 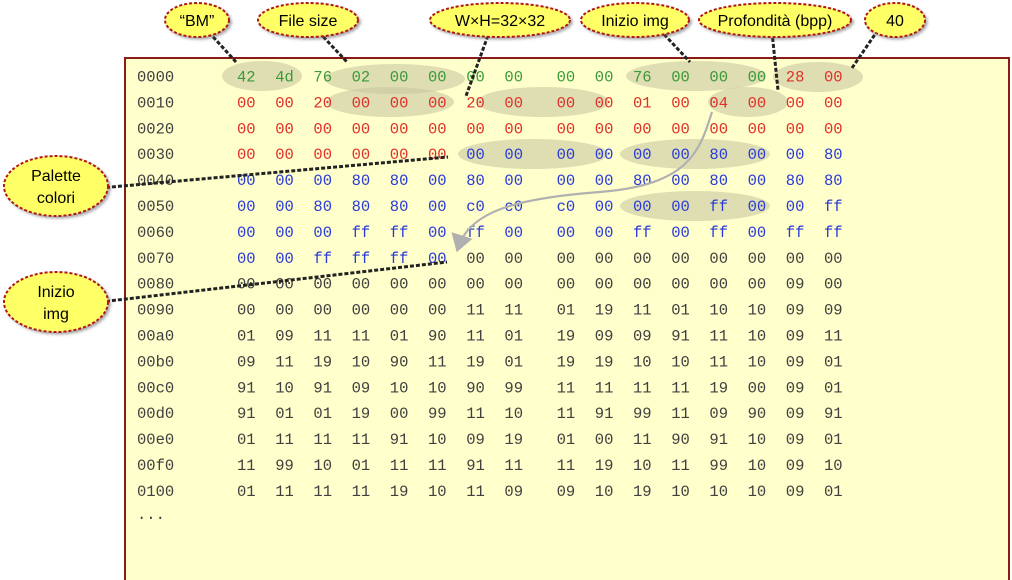 I want to click on hex-offset: 0100, so click(x=155, y=492).